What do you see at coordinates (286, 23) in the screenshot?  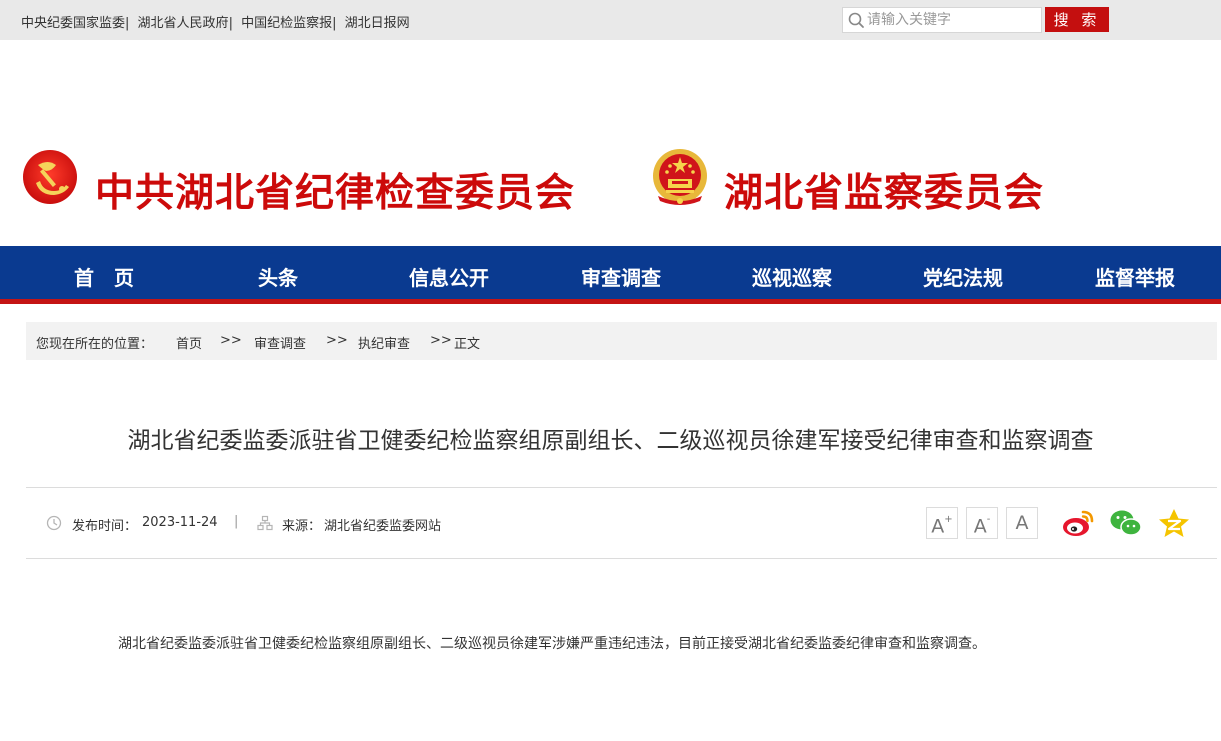 I see `toplink-jjjcb: 中国纪检监察报` at bounding box center [286, 23].